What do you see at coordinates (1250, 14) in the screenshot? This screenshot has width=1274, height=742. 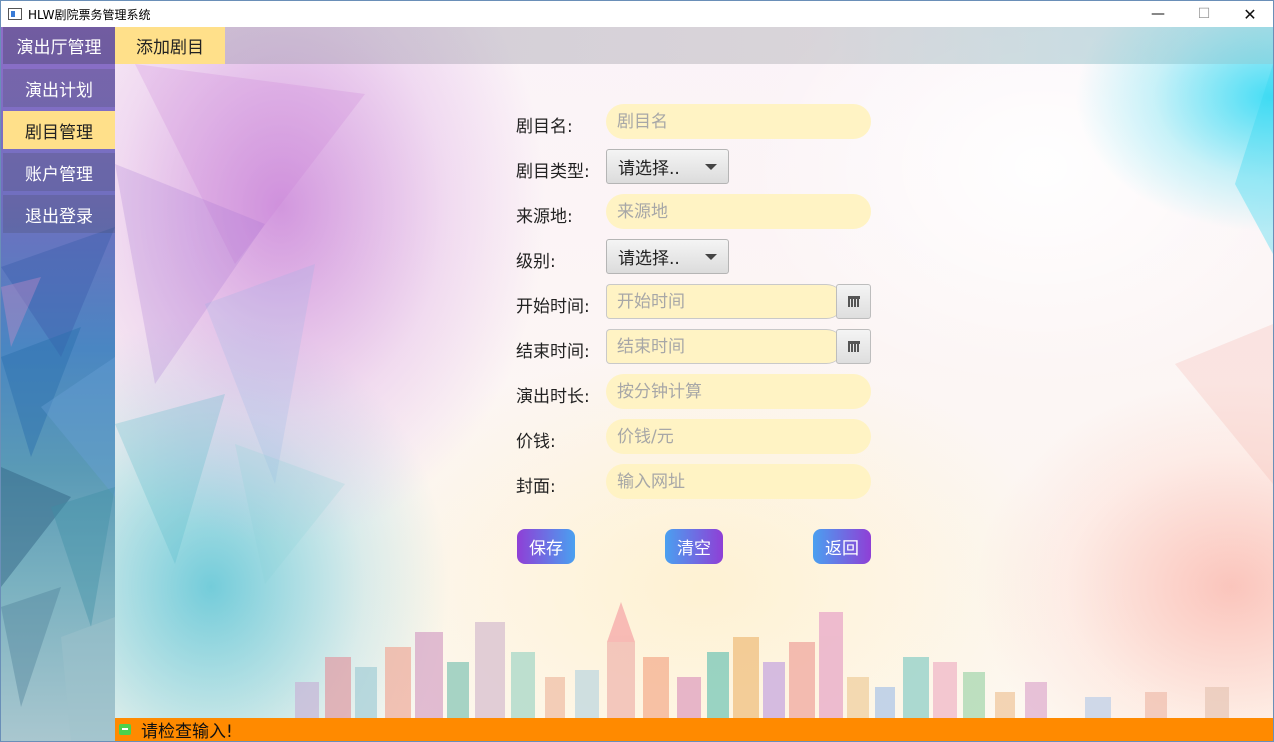 I see `close-button: ✕` at bounding box center [1250, 14].